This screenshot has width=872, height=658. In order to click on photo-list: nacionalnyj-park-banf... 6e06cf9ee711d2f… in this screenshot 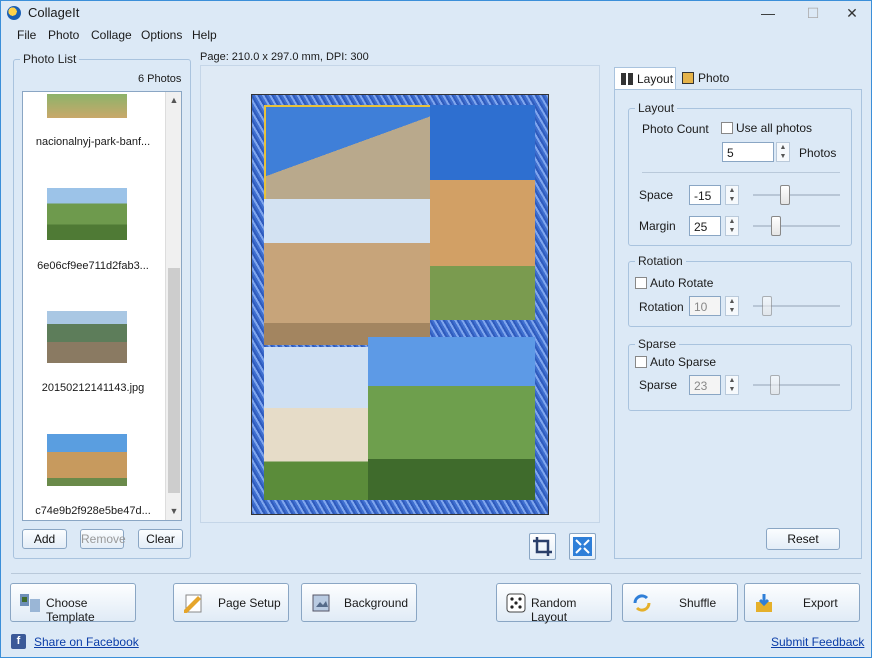, I will do `click(102, 306)`.